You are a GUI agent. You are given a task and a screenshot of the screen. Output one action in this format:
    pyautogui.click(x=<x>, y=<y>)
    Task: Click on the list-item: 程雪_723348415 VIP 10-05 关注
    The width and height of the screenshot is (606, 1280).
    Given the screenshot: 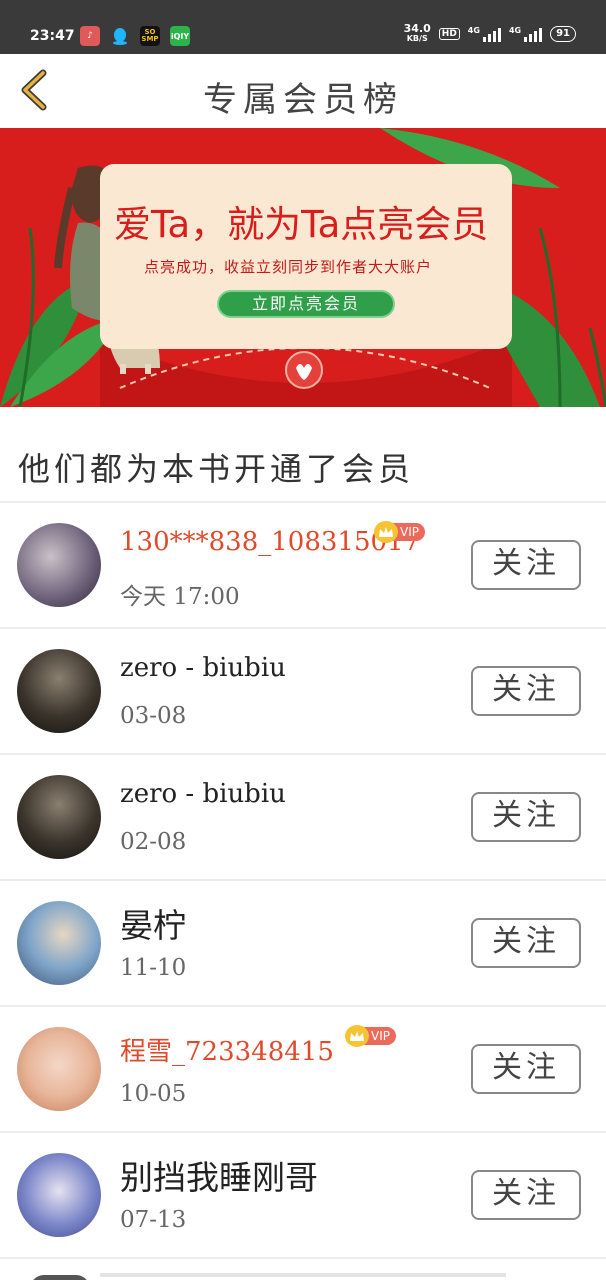 What is the action you would take?
    pyautogui.click(x=303, y=1070)
    